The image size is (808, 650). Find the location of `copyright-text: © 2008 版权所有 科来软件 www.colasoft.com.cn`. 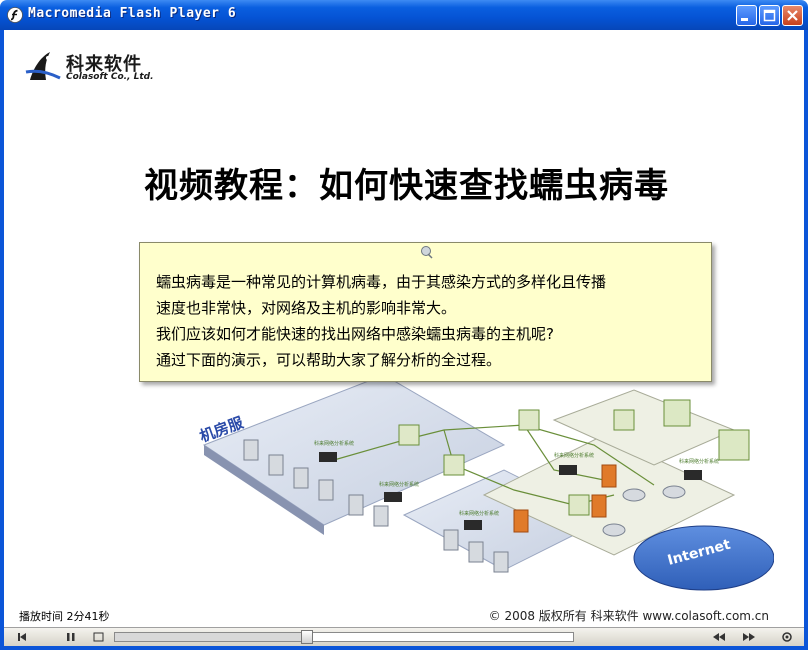

copyright-text: © 2008 版权所有 科来软件 www.colasoft.com.cn is located at coordinates (628, 616).